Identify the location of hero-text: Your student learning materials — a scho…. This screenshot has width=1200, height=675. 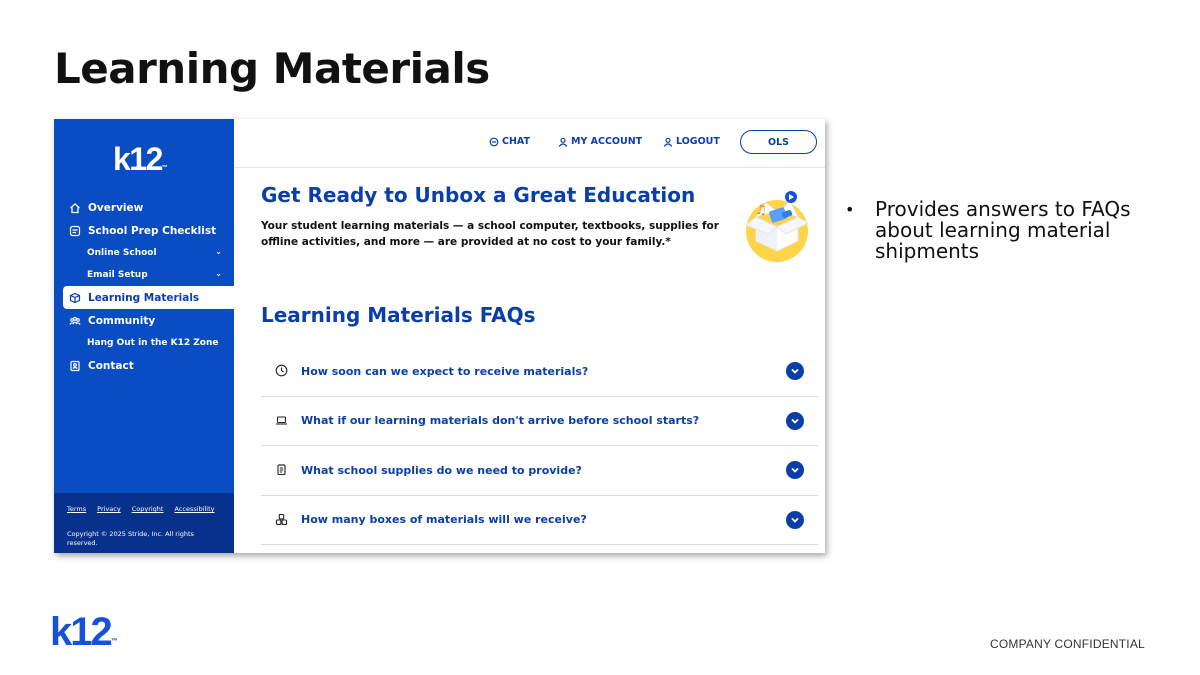
(490, 234).